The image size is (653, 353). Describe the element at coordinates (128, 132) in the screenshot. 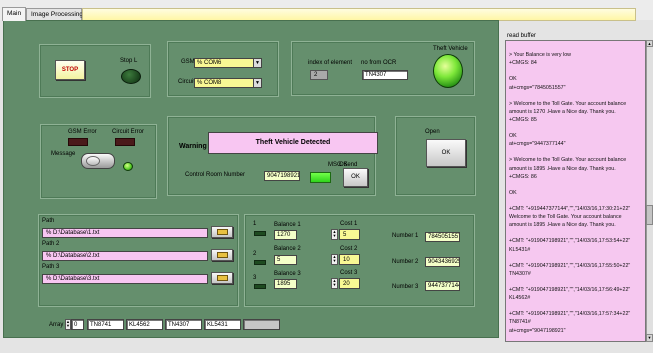

I see `circuit-error-label: Circuit Error` at that location.